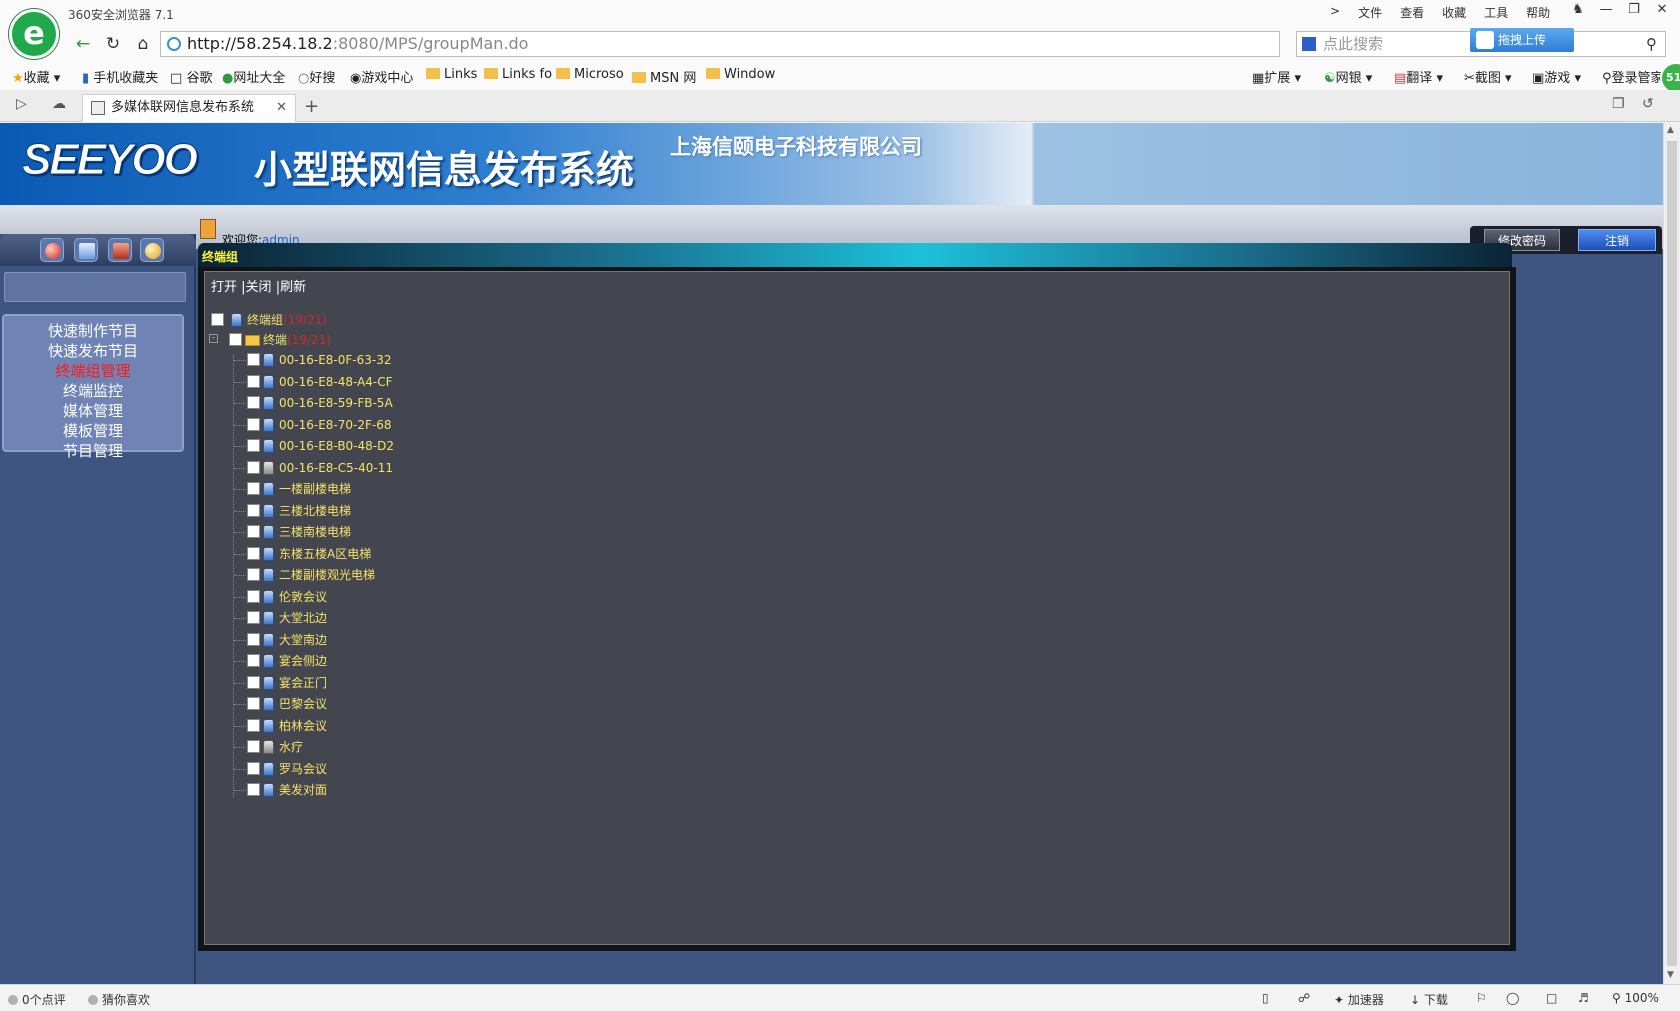  I want to click on search-engine-icon, so click(1309, 44).